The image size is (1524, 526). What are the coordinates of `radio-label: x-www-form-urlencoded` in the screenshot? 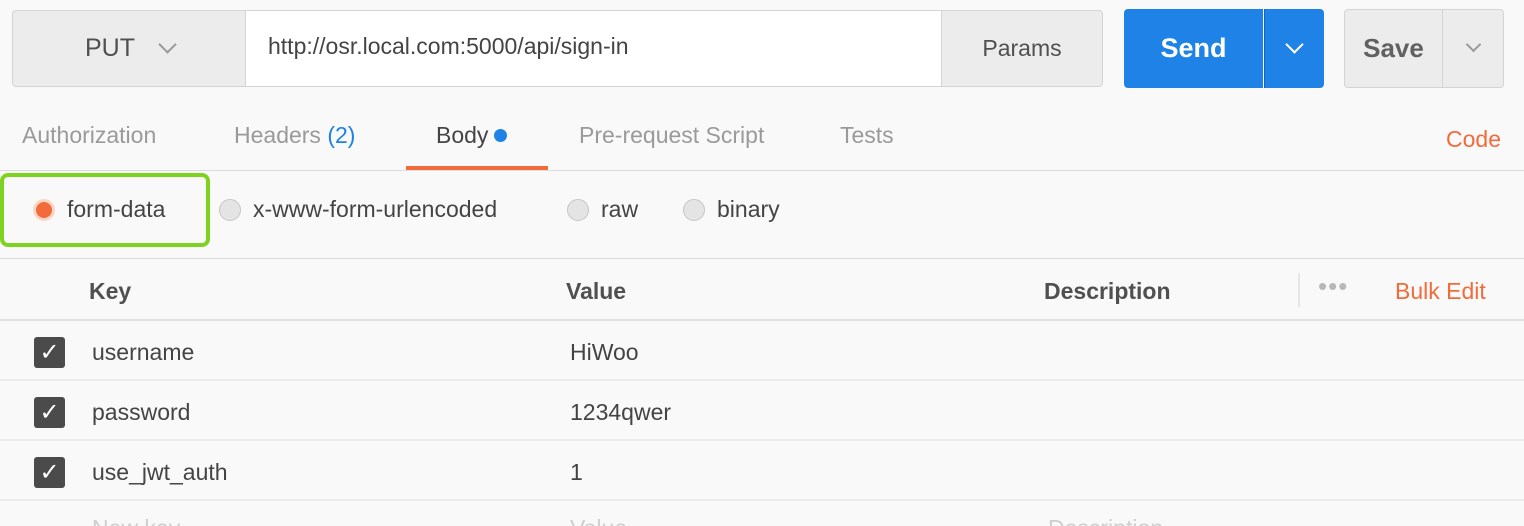 It's located at (375, 209).